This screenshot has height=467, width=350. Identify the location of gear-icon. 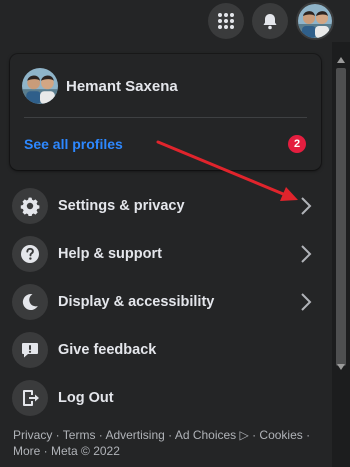
(30, 206).